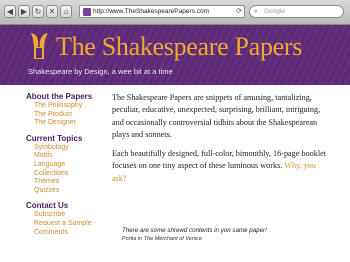 The width and height of the screenshot is (350, 262). Describe the element at coordinates (24, 11) in the screenshot. I see `forward-icon: ▶` at that location.